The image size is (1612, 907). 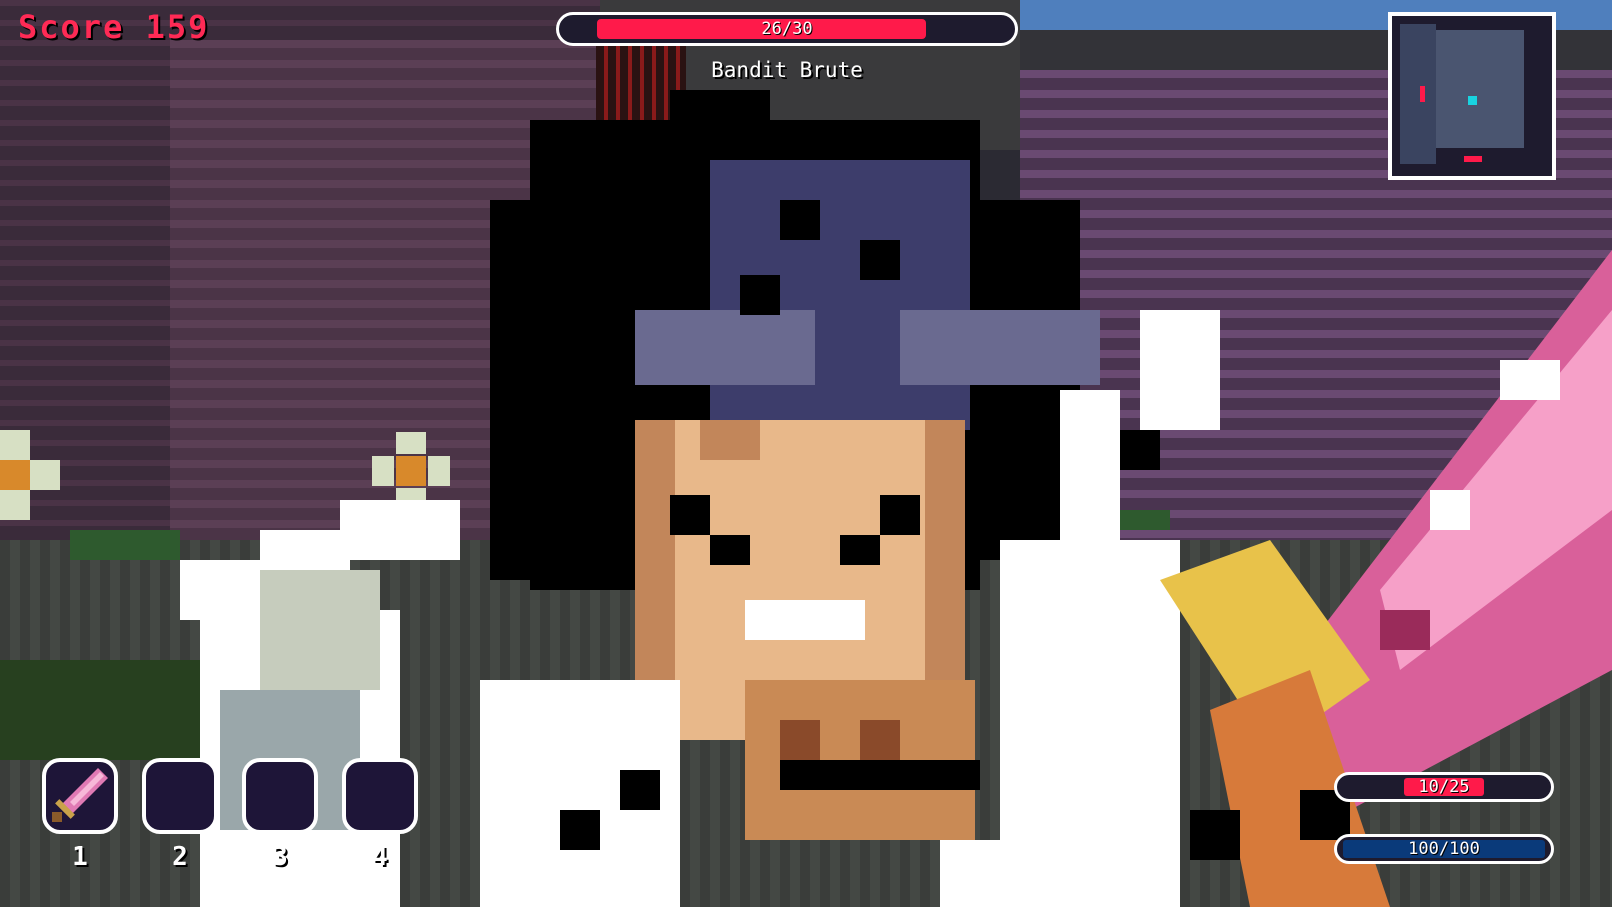 I want to click on hotbar-slot-number: 1, so click(x=80, y=857).